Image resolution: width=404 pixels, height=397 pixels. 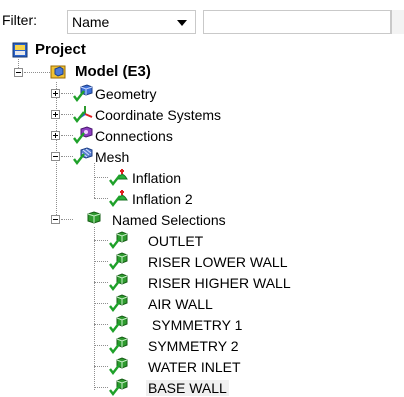 I want to click on tree-label: SYMMETRY 1, so click(x=195, y=325).